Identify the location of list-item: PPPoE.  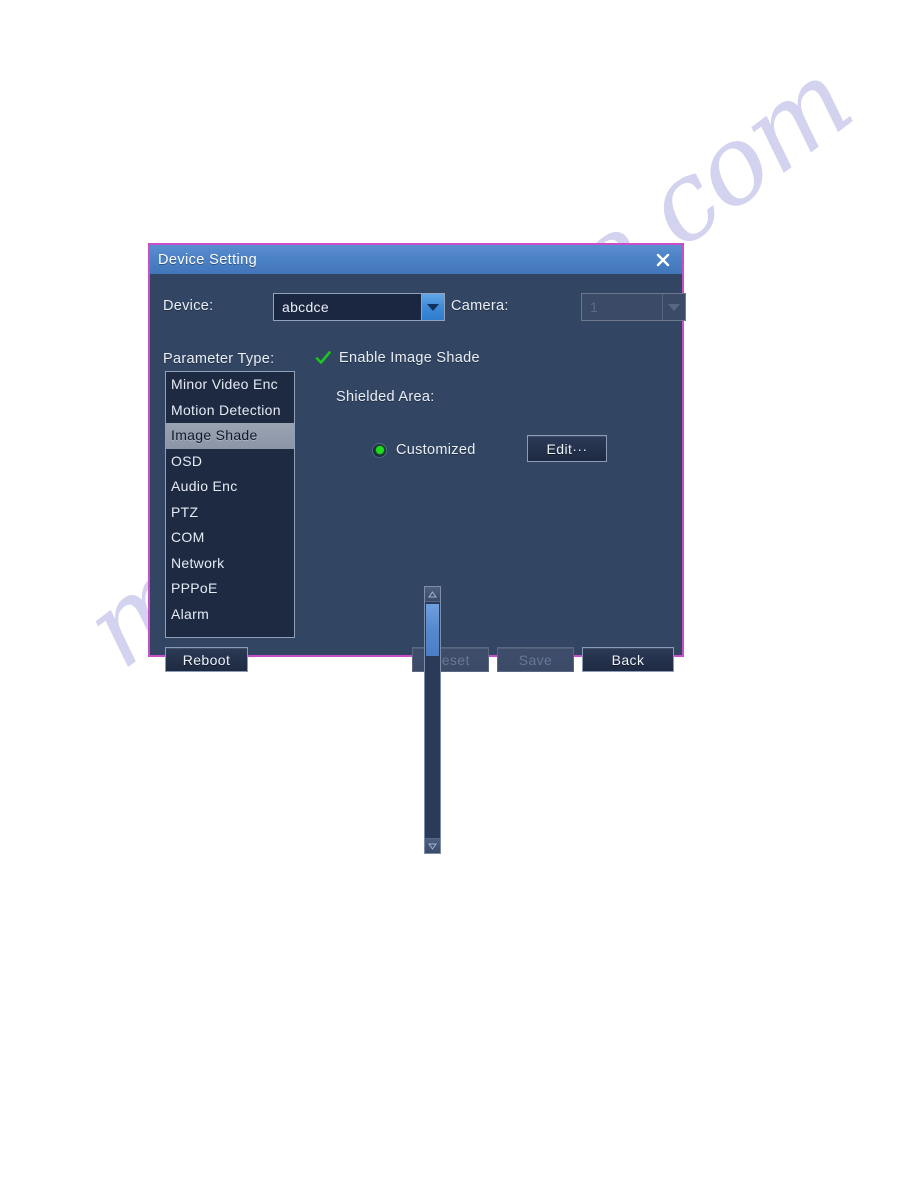
(230, 589).